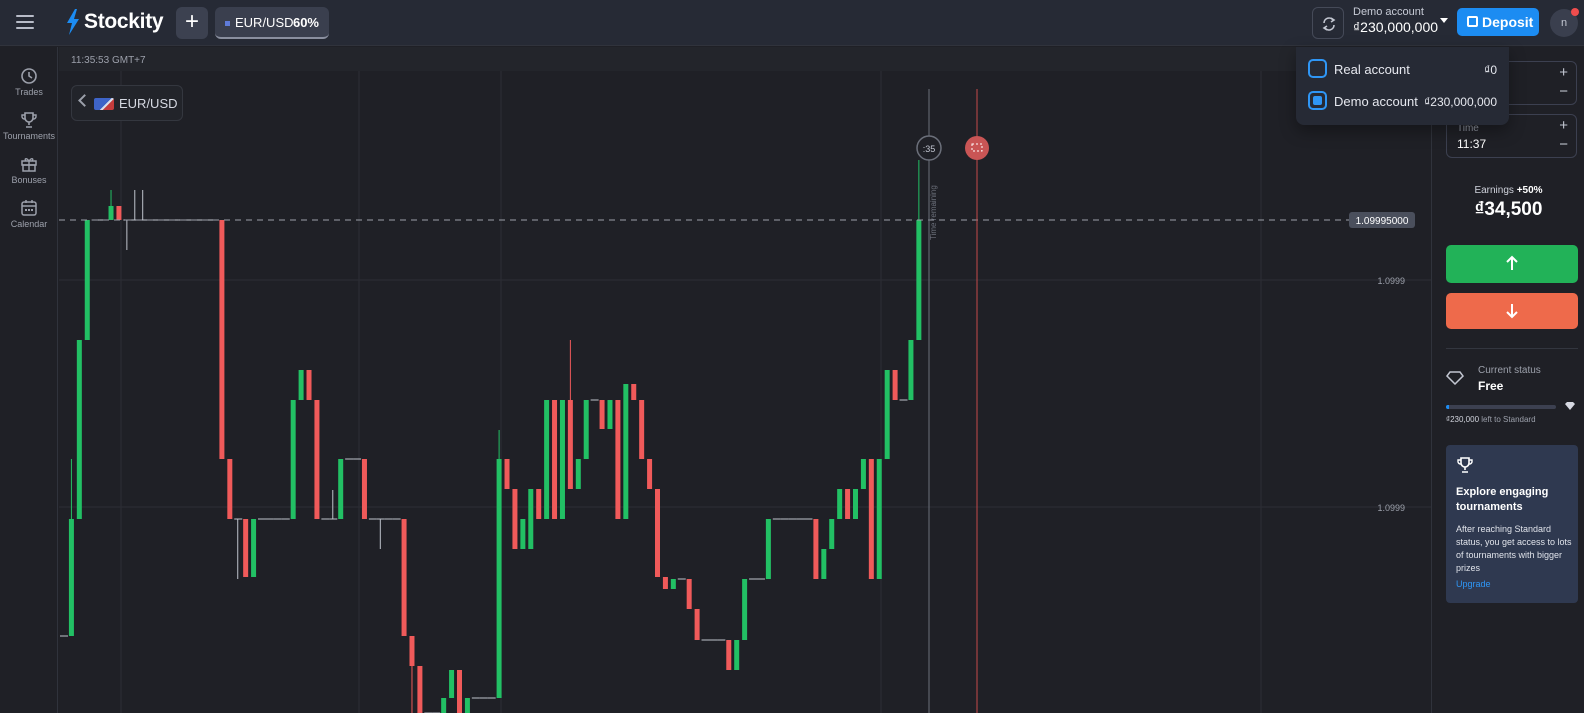 The height and width of the screenshot is (713, 1584). What do you see at coordinates (148, 103) in the screenshot?
I see `asset-selector-name: EUR/USD` at bounding box center [148, 103].